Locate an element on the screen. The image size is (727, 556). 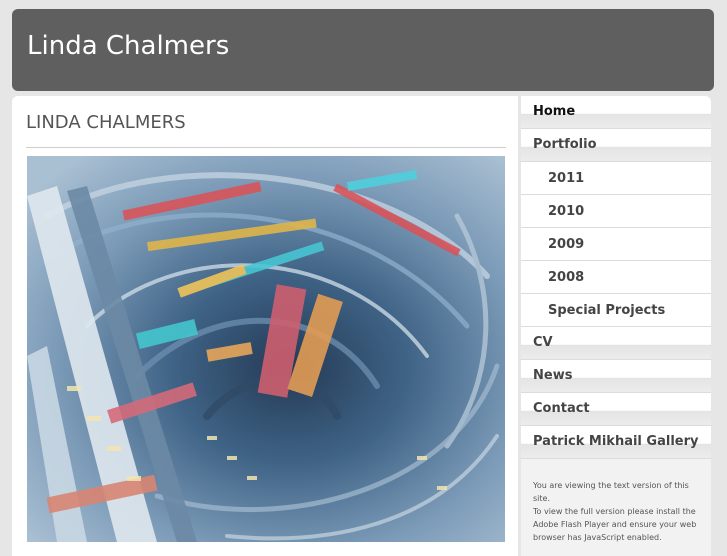
nav-label: 2008 is located at coordinates (566, 277).